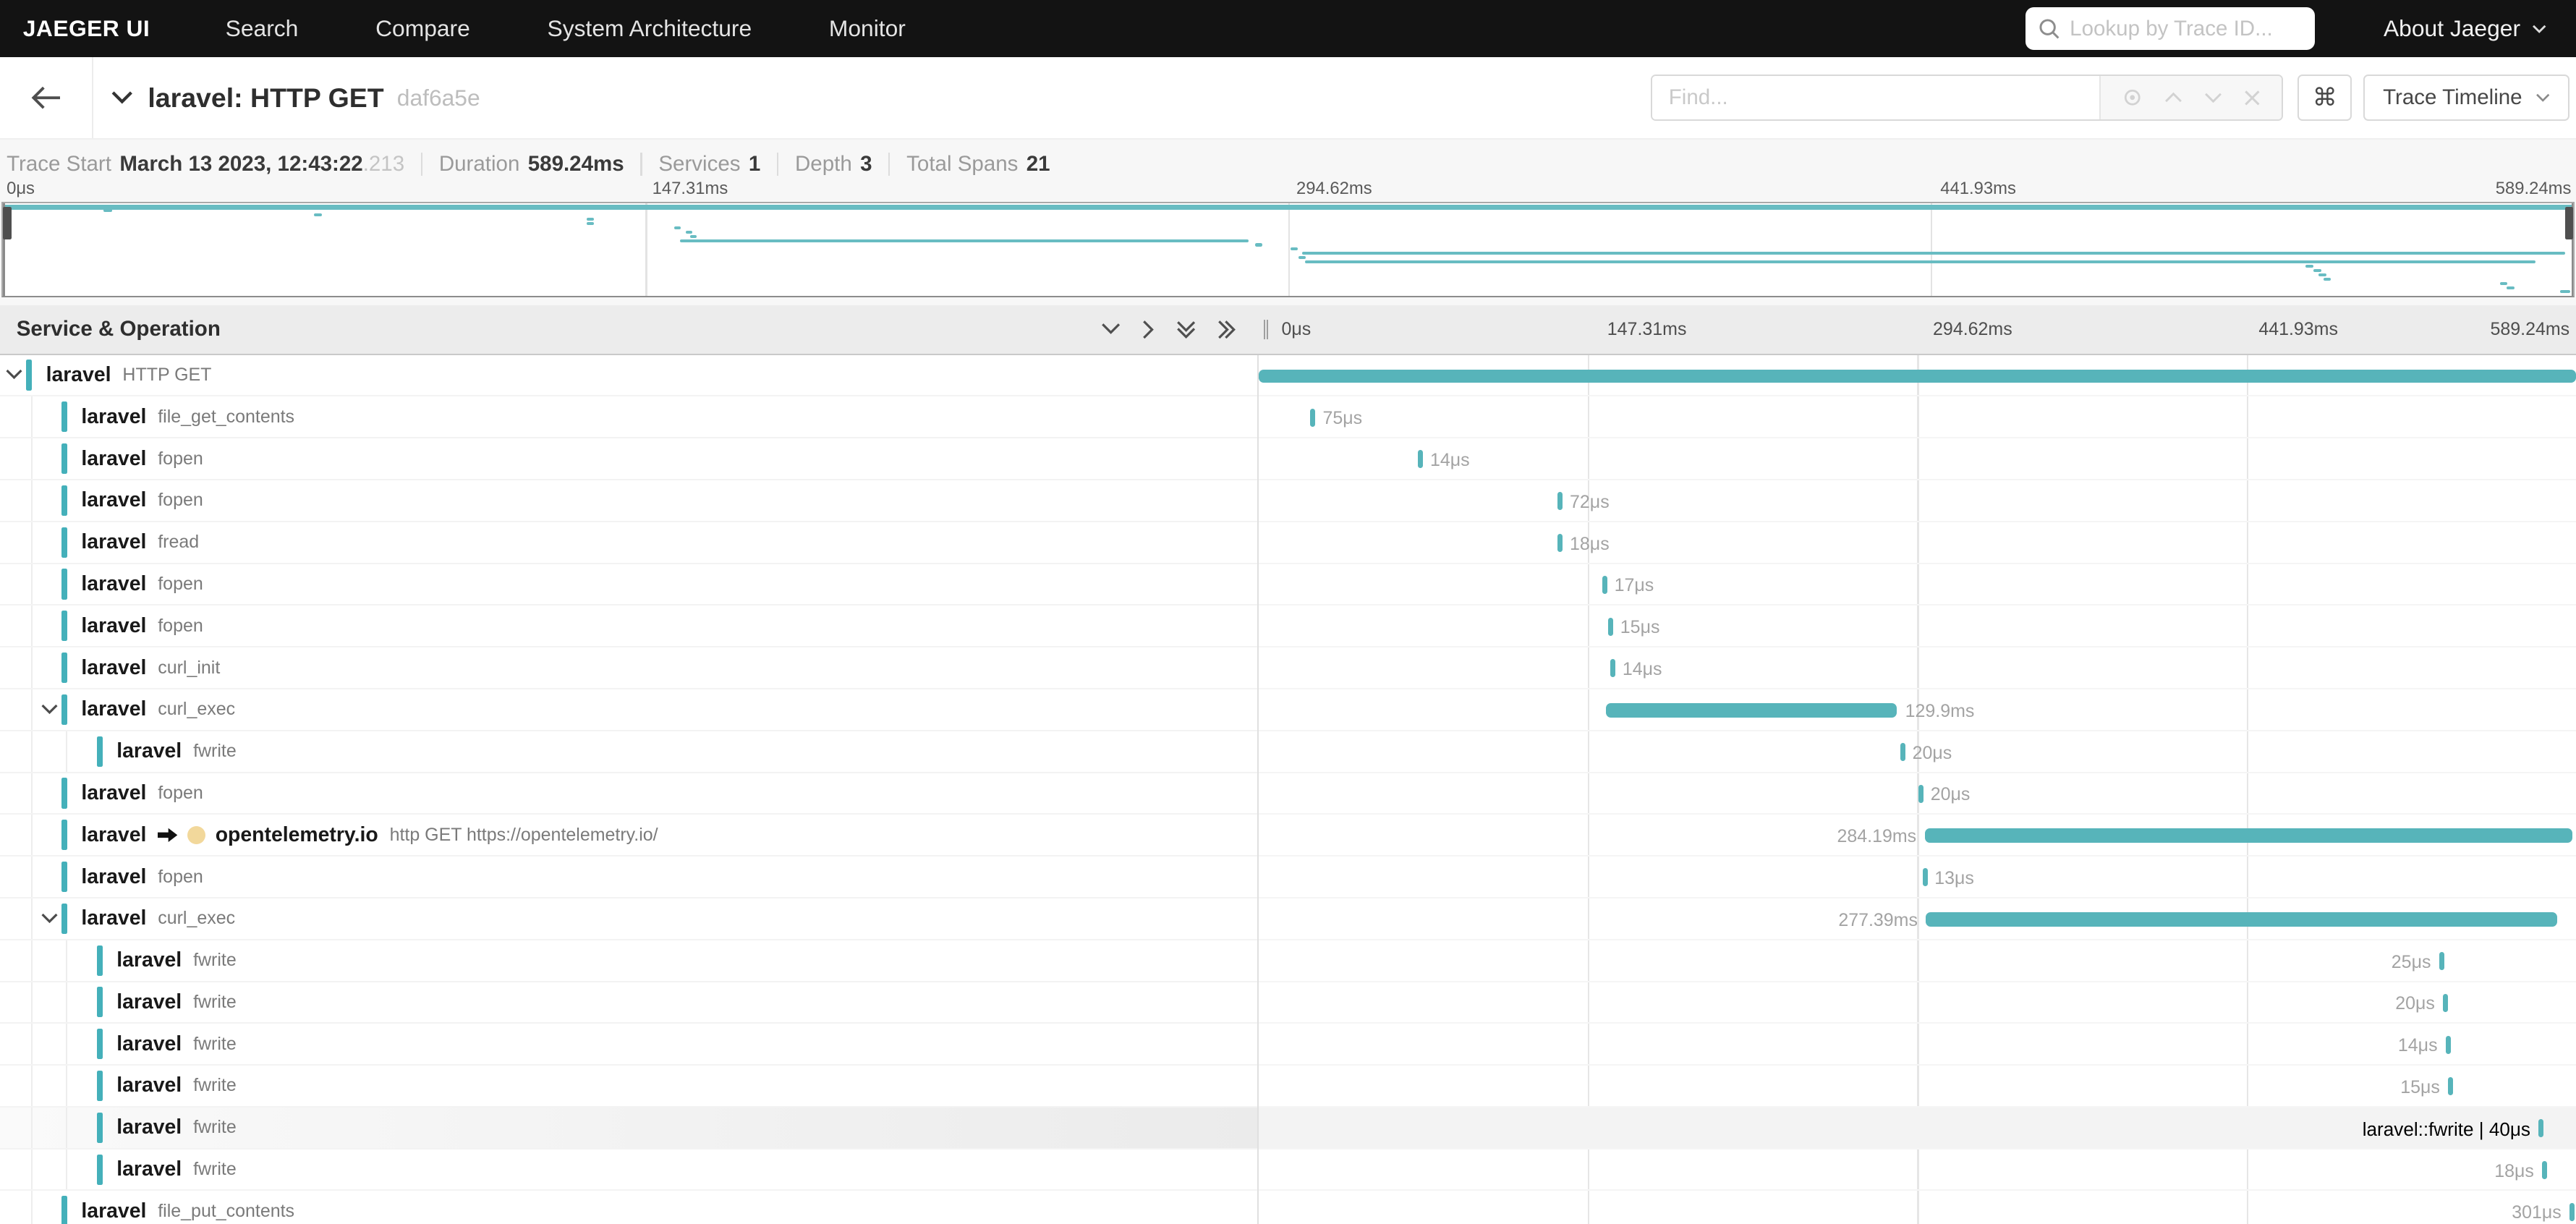 The image size is (2576, 1224). Describe the element at coordinates (1917, 919) in the screenshot. I see `span-bar-row: 277.39ms` at that location.